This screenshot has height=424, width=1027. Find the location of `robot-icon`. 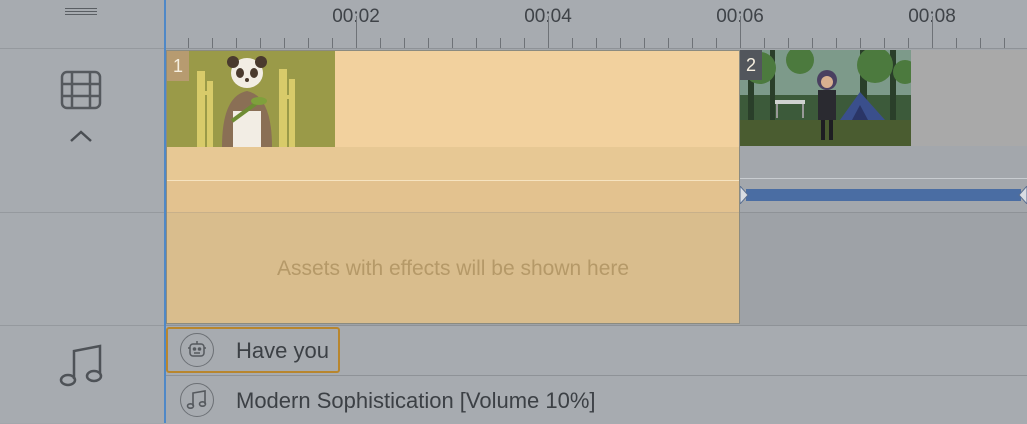

robot-icon is located at coordinates (197, 350).